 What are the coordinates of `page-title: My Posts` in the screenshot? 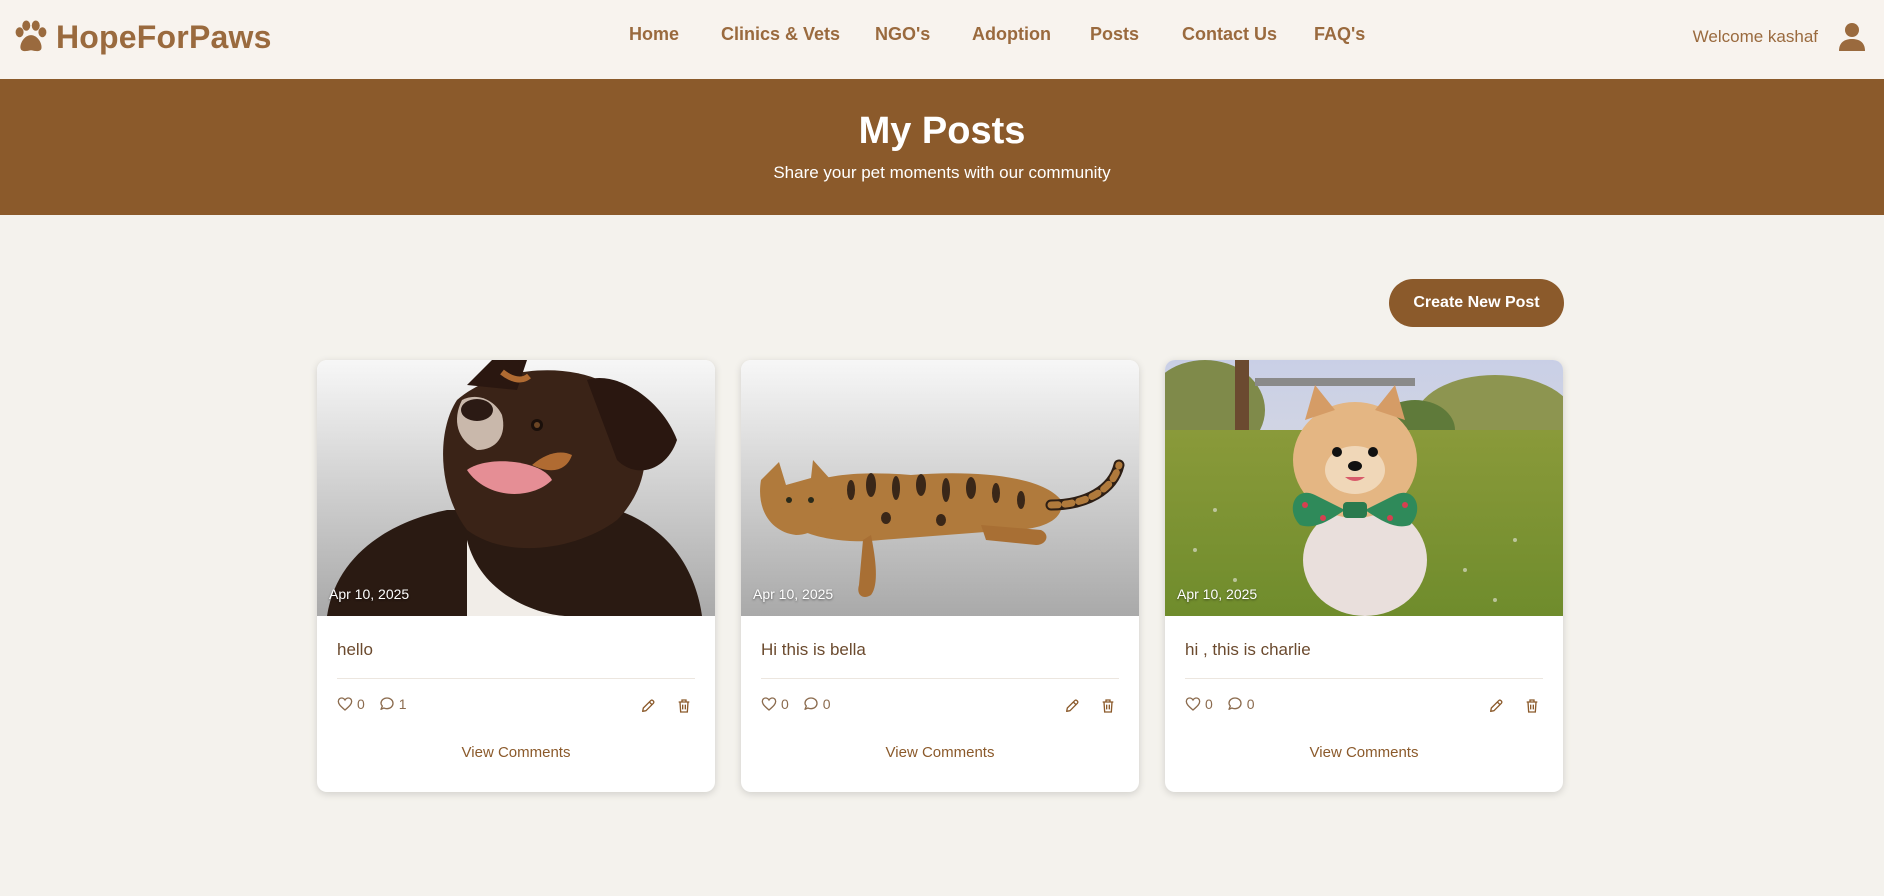 It's located at (942, 131).